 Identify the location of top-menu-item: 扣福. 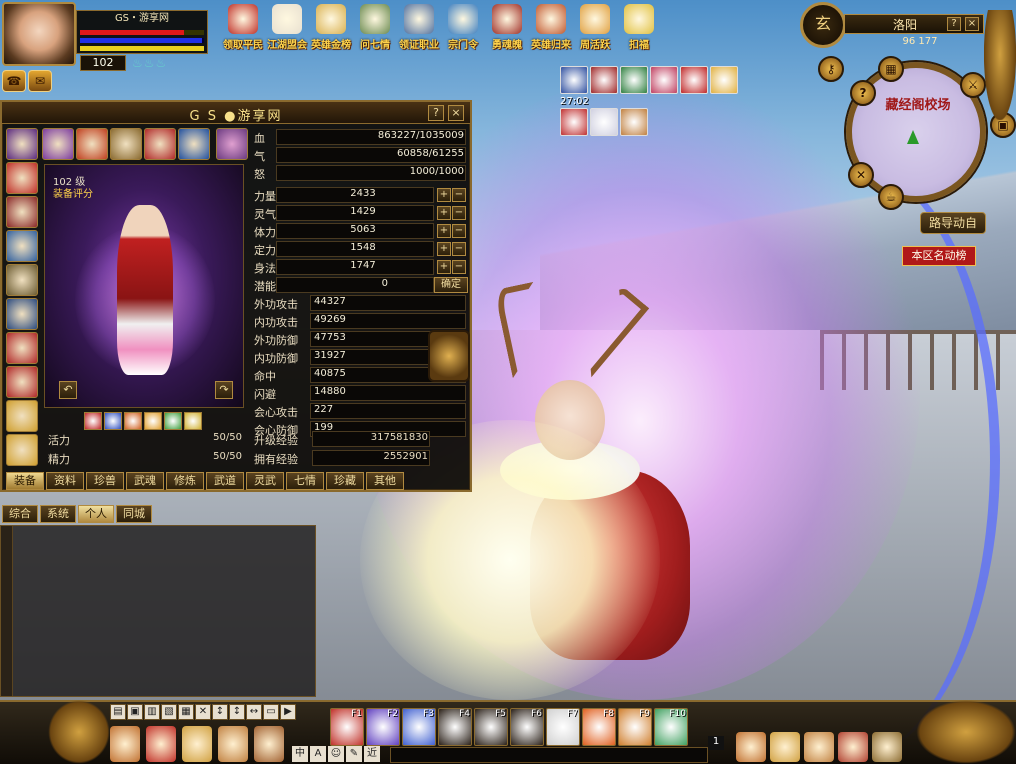
(639, 29).